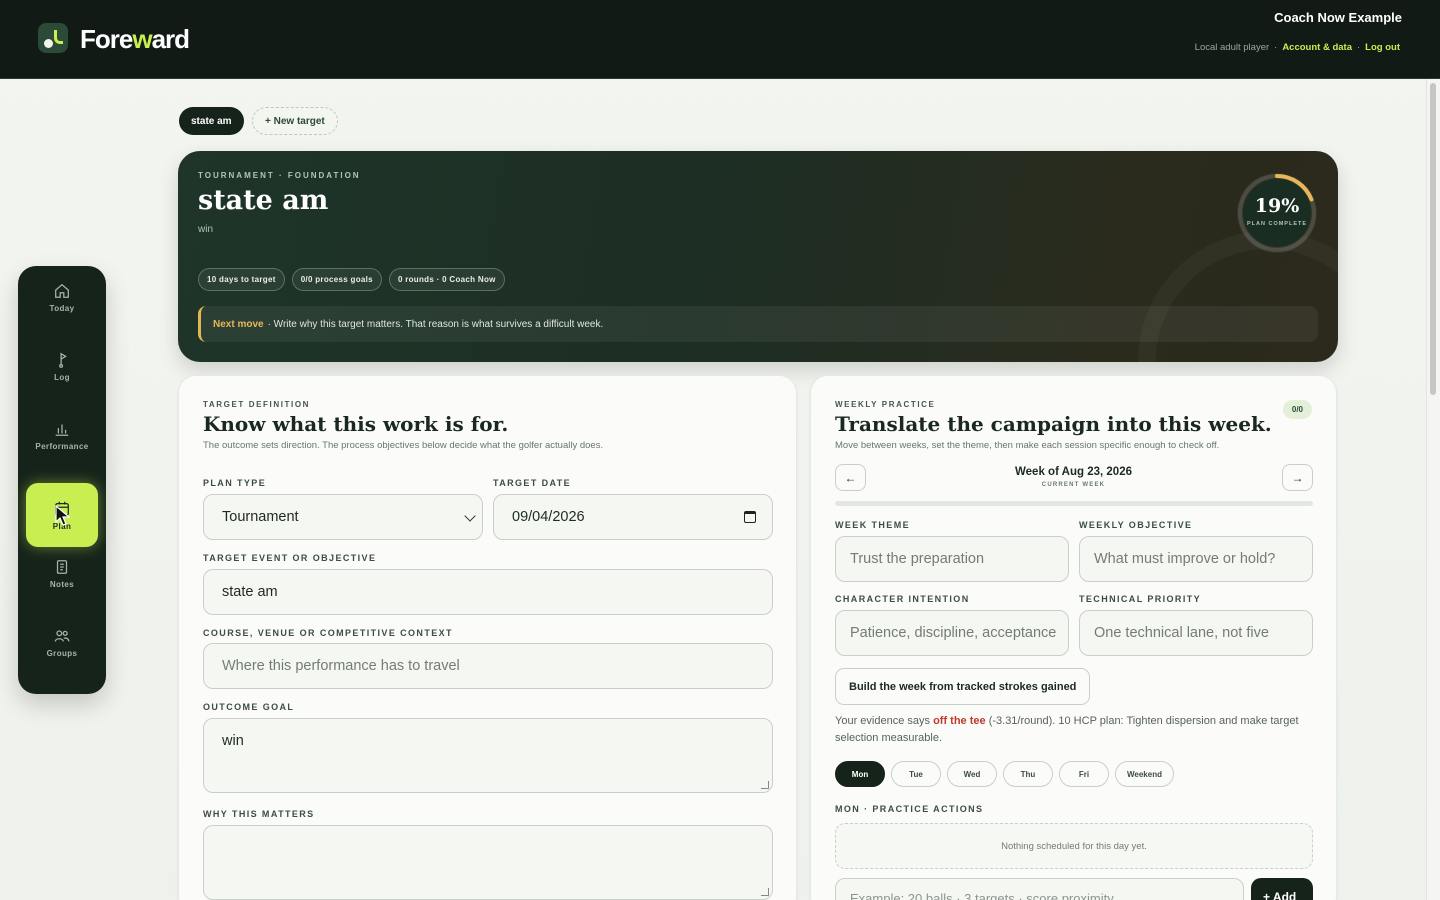 The height and width of the screenshot is (900, 1440). I want to click on nav-item-today: Today, so click(62, 297).